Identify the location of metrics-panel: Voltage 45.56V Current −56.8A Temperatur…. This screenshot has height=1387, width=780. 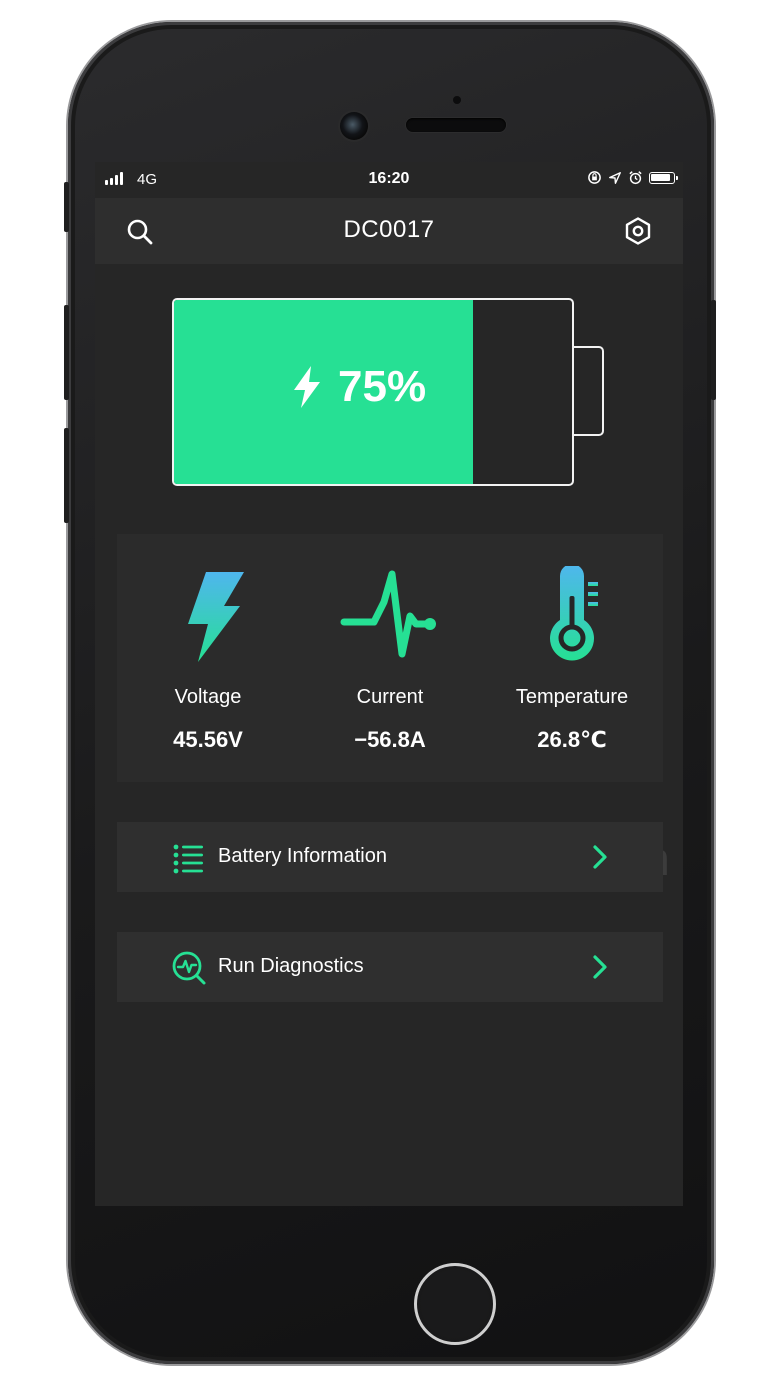
(390, 658).